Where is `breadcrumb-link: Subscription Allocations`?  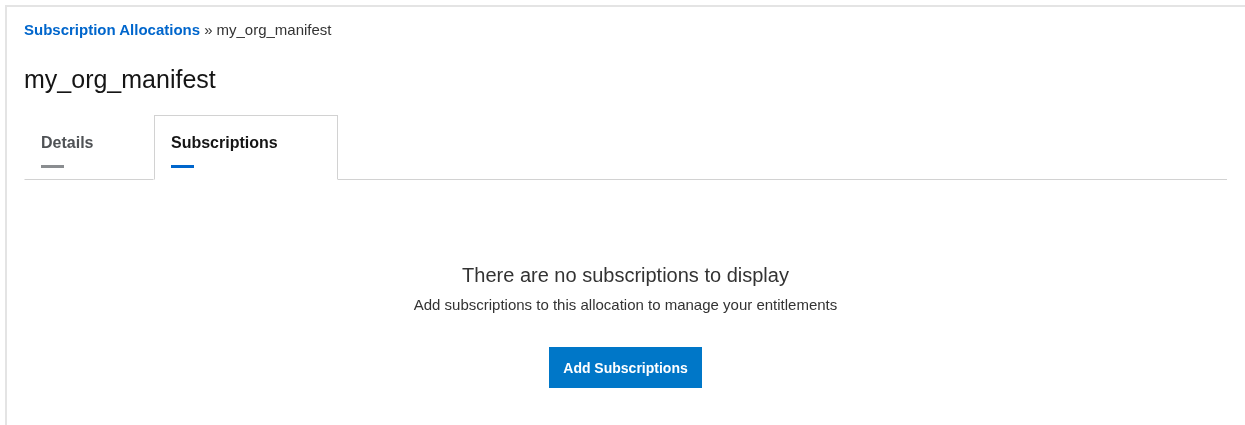
breadcrumb-link: Subscription Allocations is located at coordinates (112, 29).